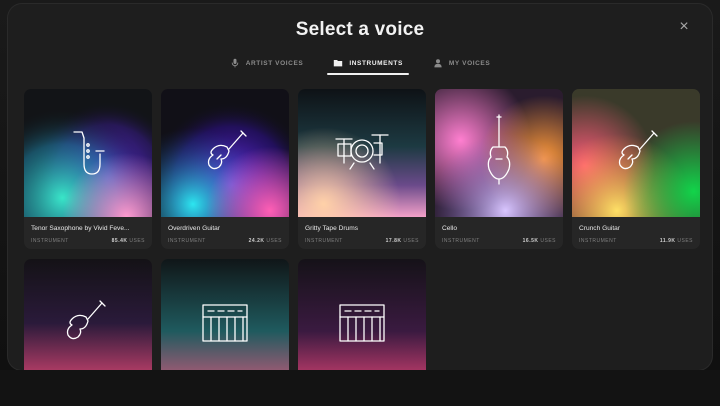 The width and height of the screenshot is (720, 406). What do you see at coordinates (667, 241) in the screenshot?
I see `uses-count: 11.9K` at bounding box center [667, 241].